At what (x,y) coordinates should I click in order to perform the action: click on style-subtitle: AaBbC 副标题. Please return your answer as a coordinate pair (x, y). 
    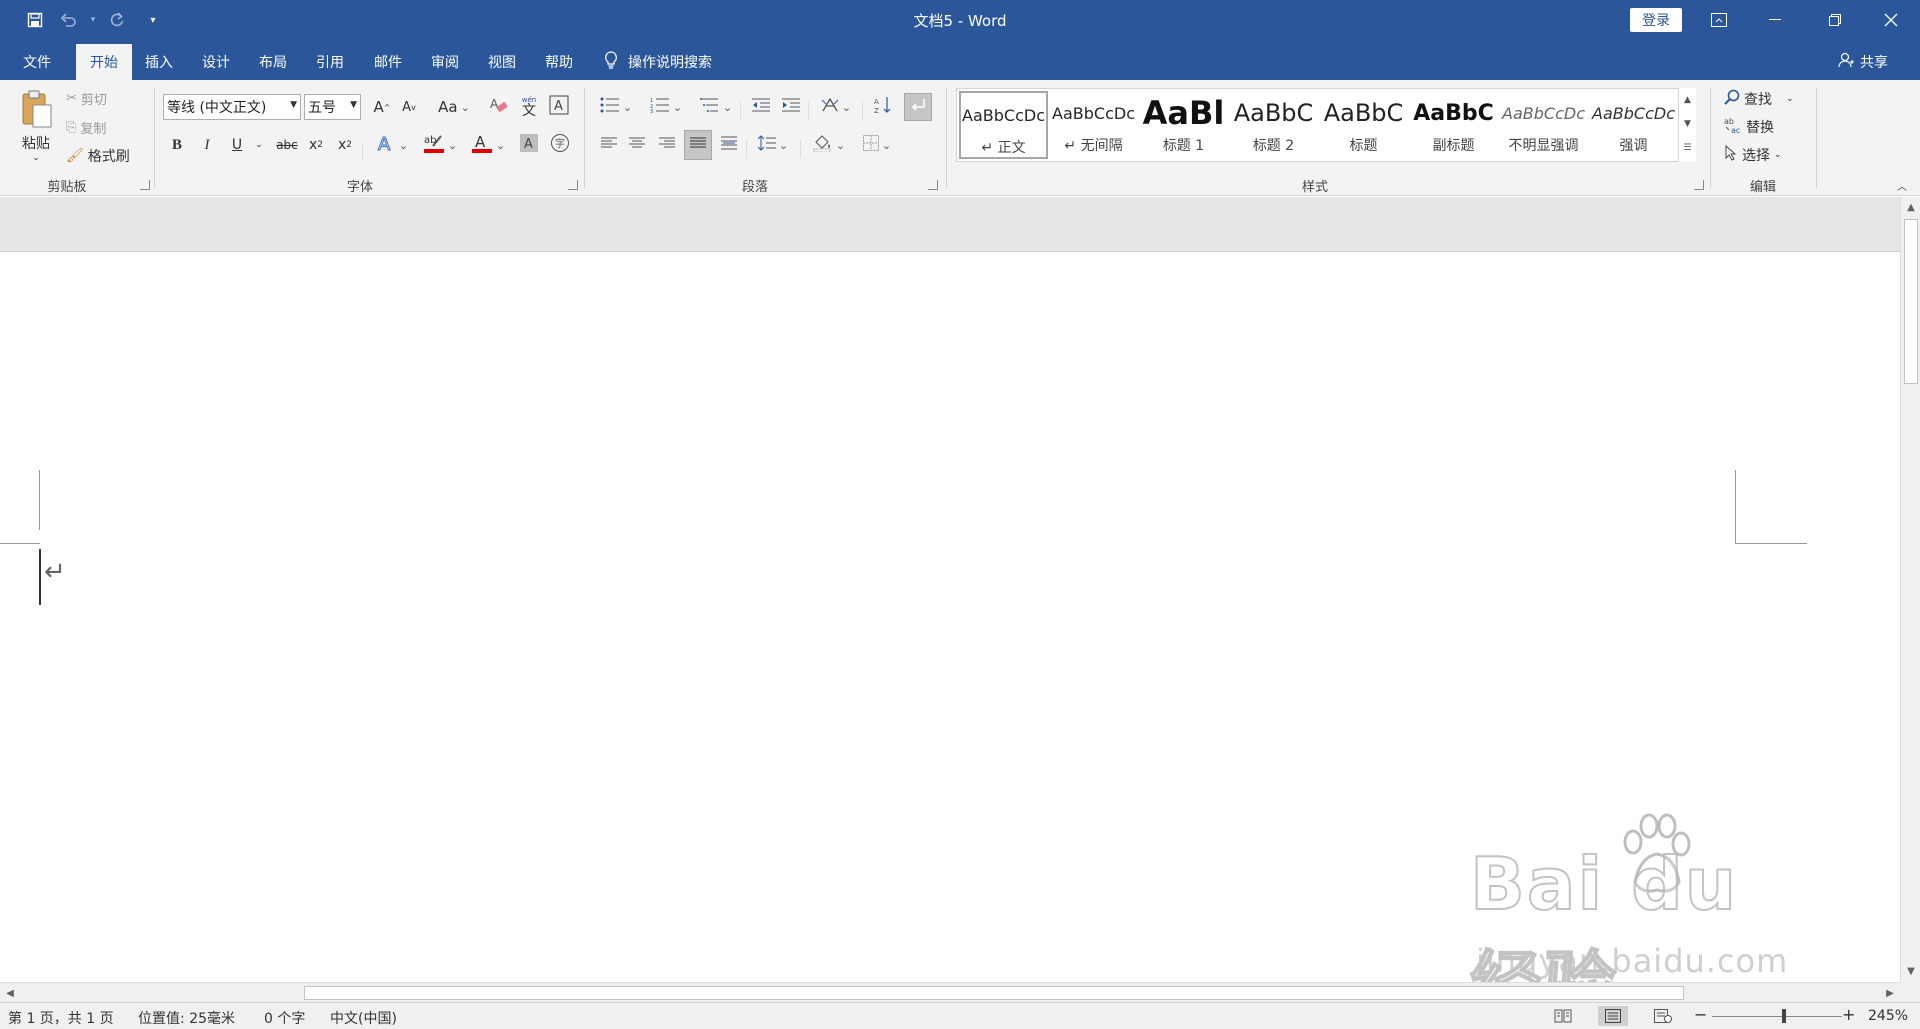
    Looking at the image, I should click on (1453, 125).